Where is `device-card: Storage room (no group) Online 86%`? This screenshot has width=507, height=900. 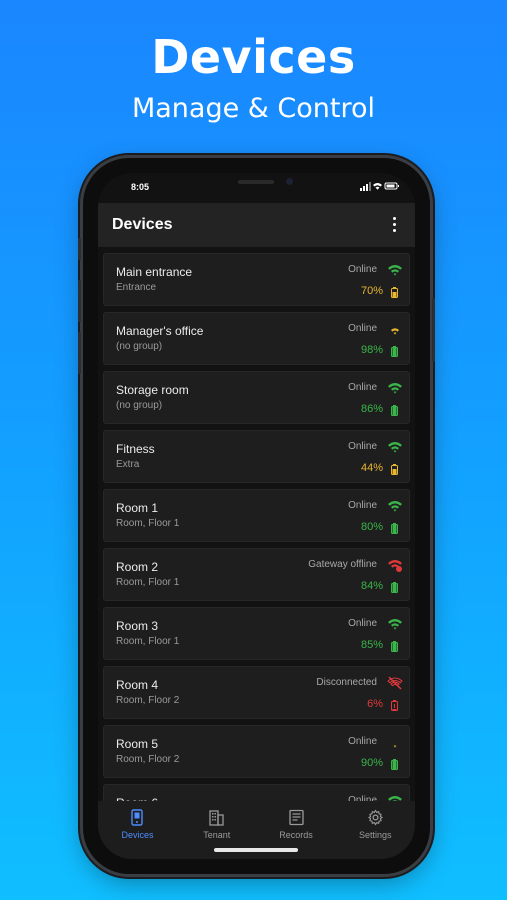
device-card: Storage room (no group) Online 86% is located at coordinates (256, 397).